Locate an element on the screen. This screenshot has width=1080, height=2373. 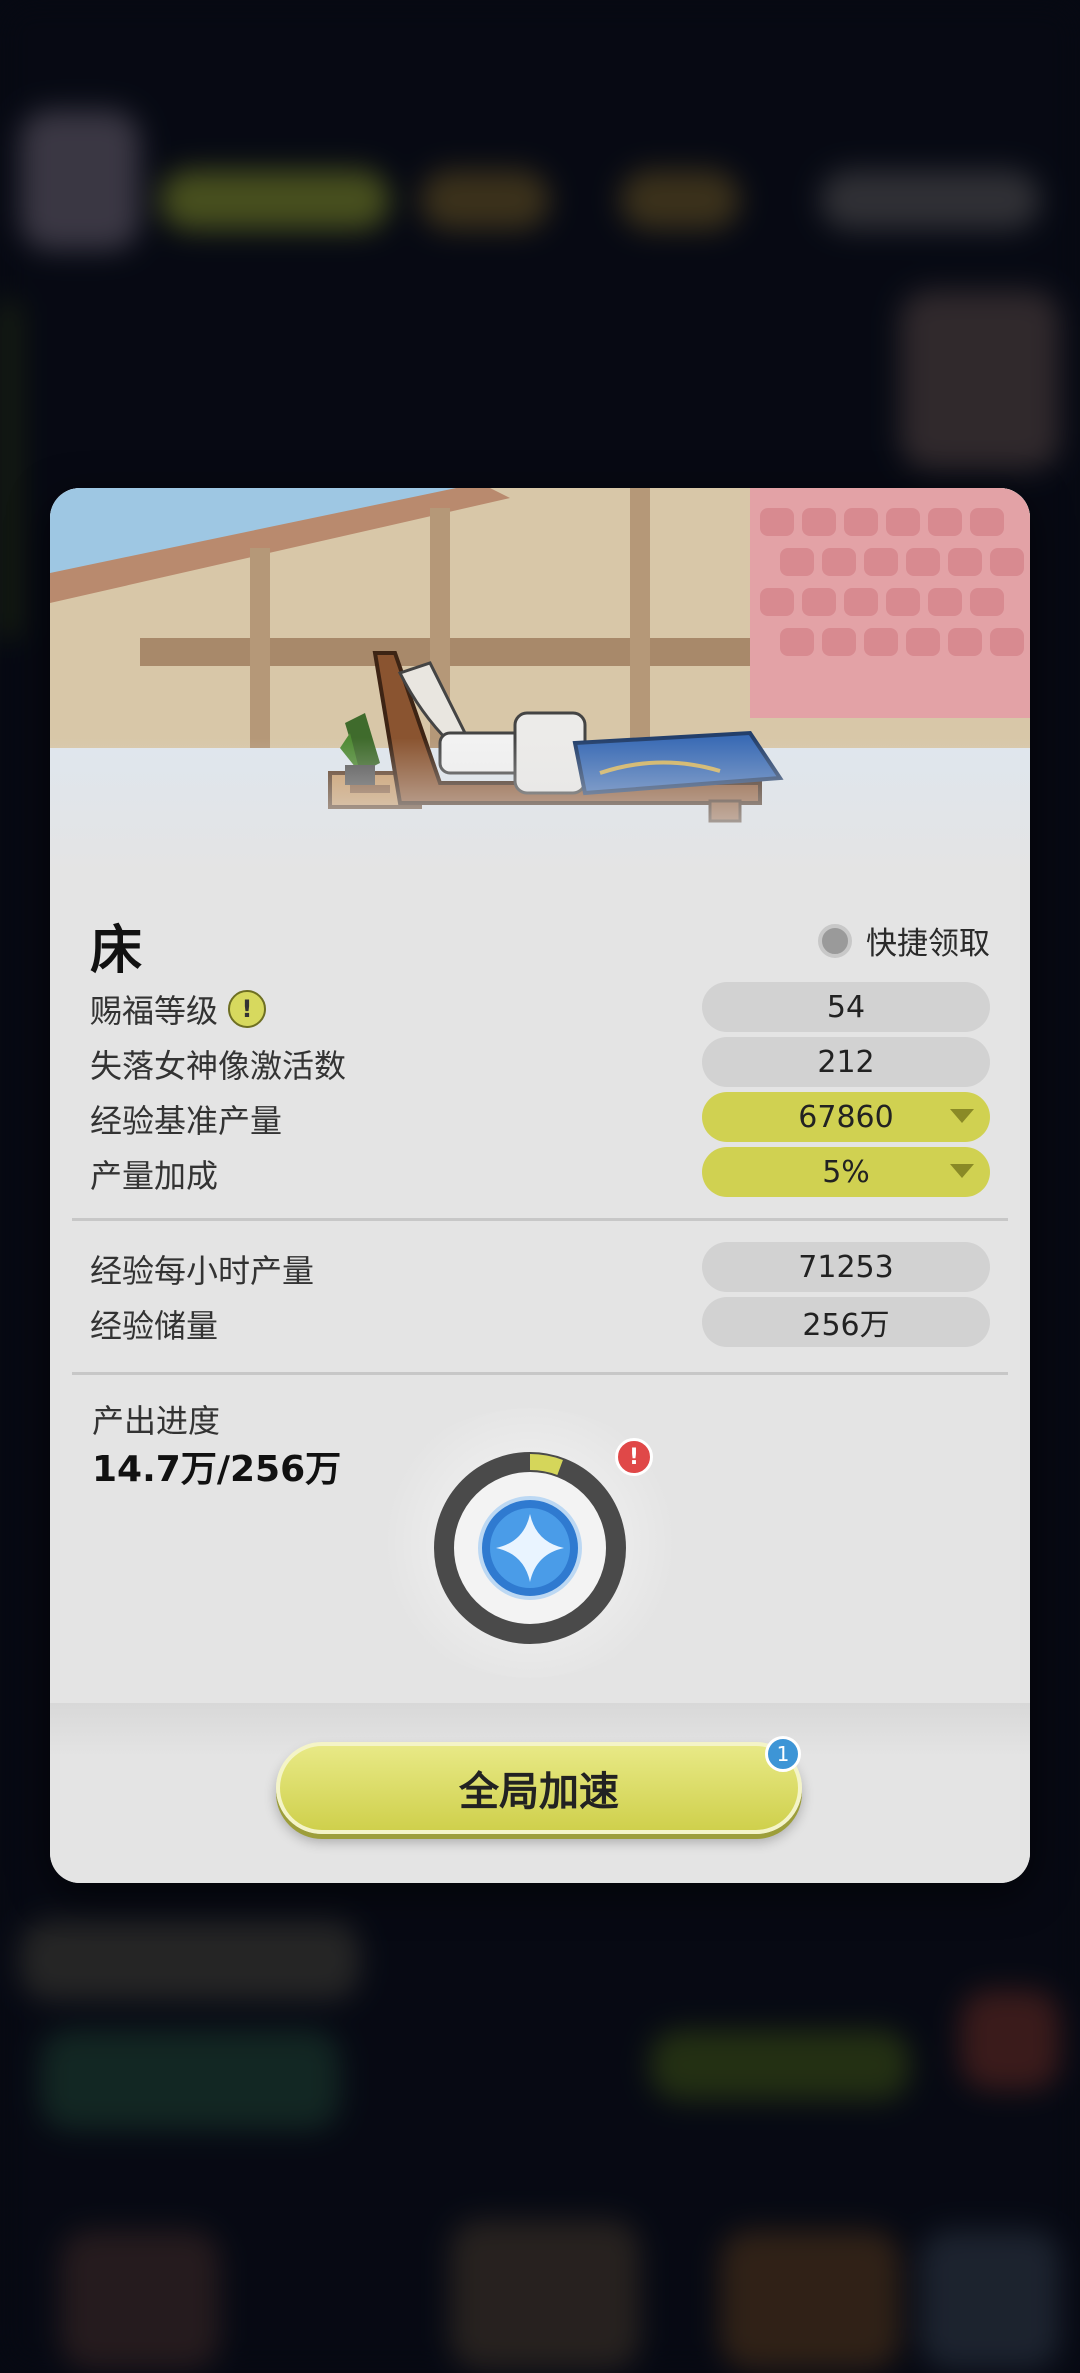
quick-claim-radio-icon is located at coordinates (835, 940).